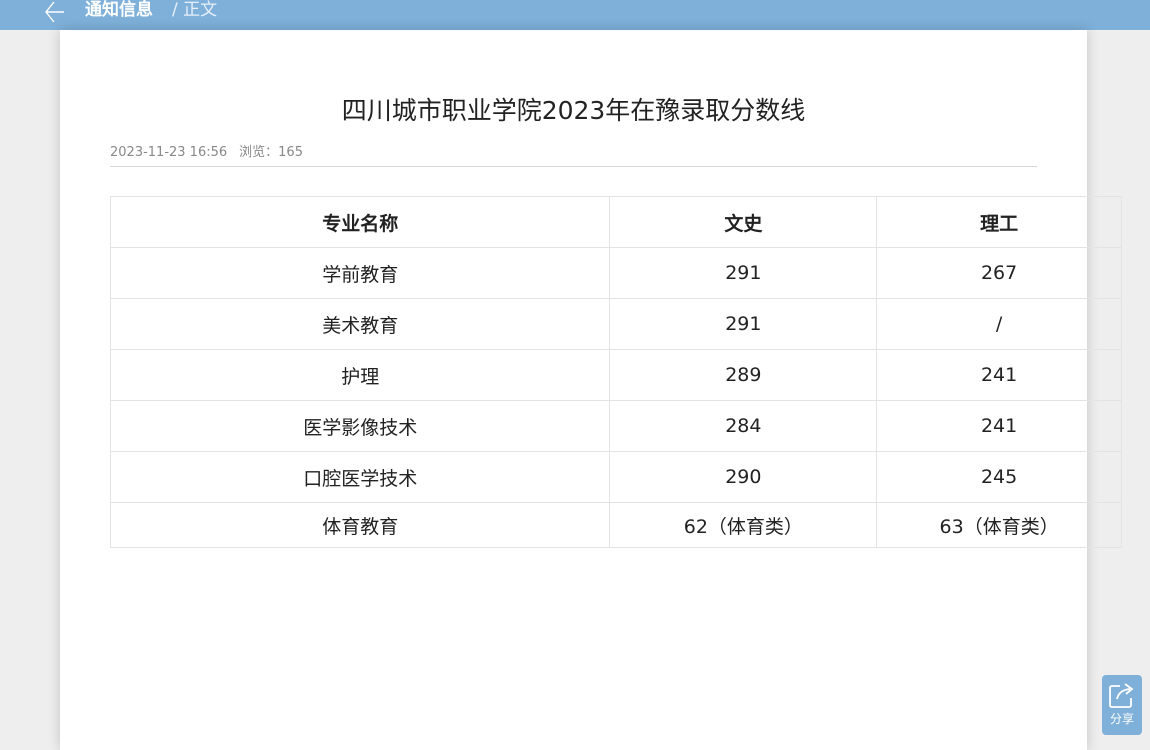  Describe the element at coordinates (360, 222) in the screenshot. I see `header-major: 专业名称` at that location.